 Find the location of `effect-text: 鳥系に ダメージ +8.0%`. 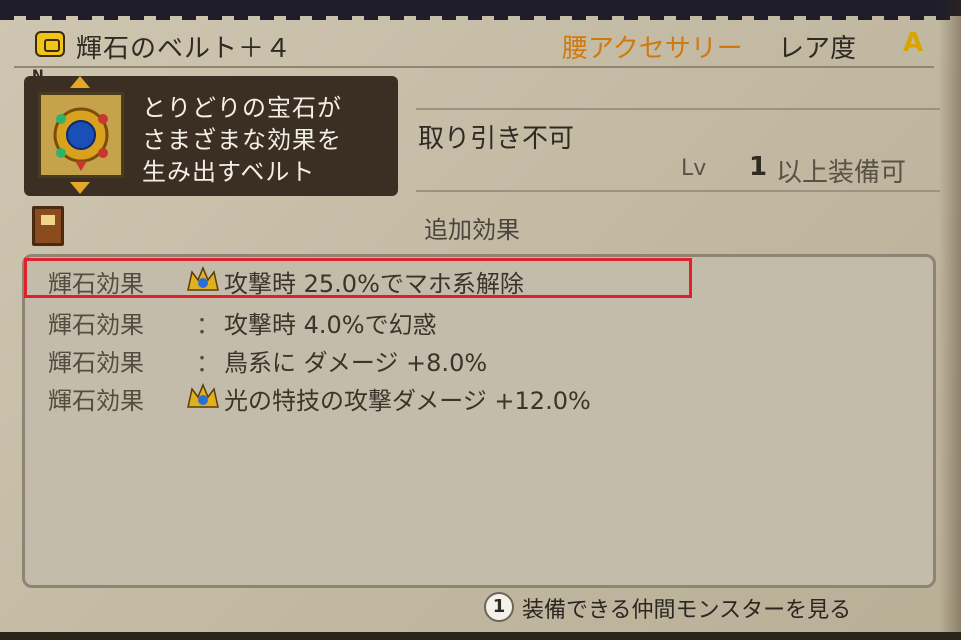

effect-text: 鳥系に ダメージ +8.0% is located at coordinates (356, 363).